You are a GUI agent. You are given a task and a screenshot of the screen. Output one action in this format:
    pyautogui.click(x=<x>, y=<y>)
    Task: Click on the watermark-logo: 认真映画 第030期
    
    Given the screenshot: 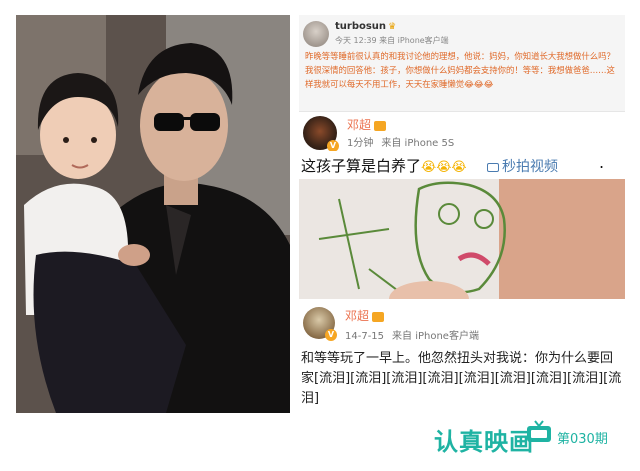 What is the action you would take?
    pyautogui.click(x=532, y=438)
    